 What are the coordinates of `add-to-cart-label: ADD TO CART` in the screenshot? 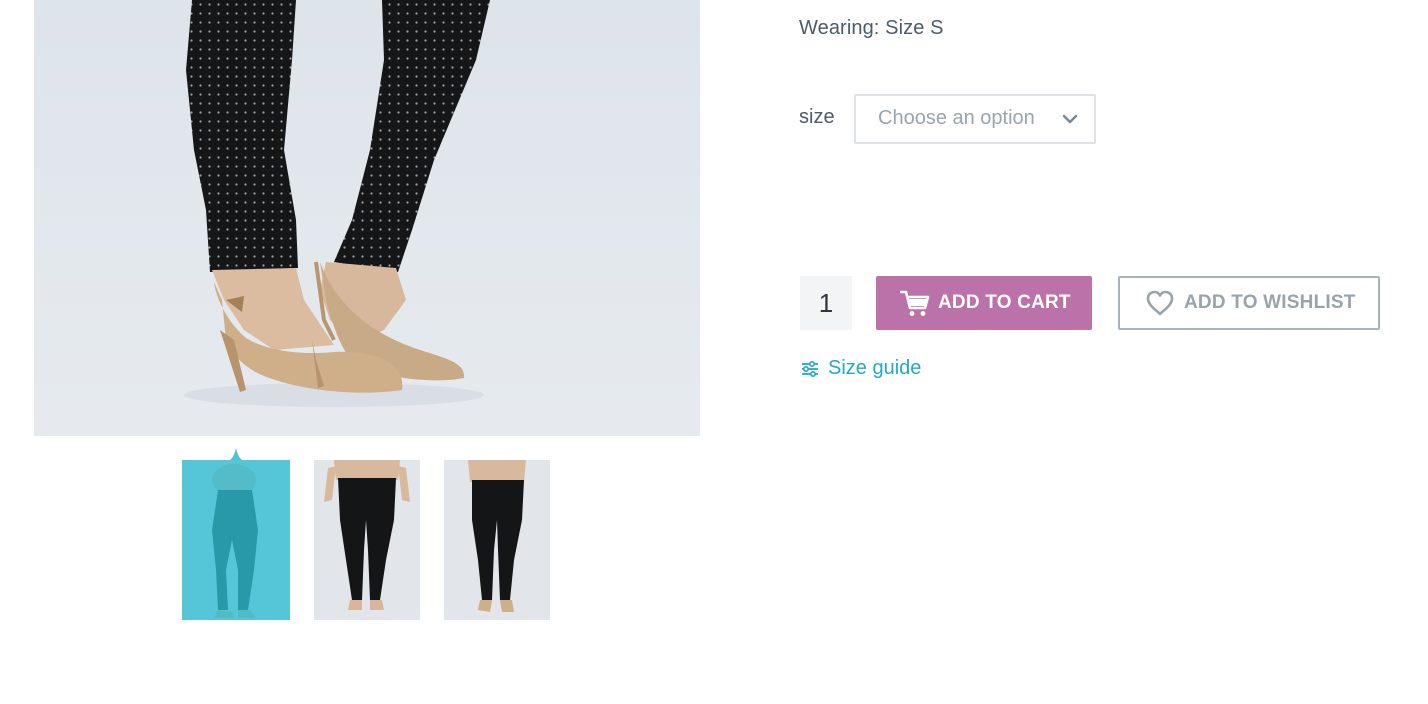 It's located at (1004, 302).